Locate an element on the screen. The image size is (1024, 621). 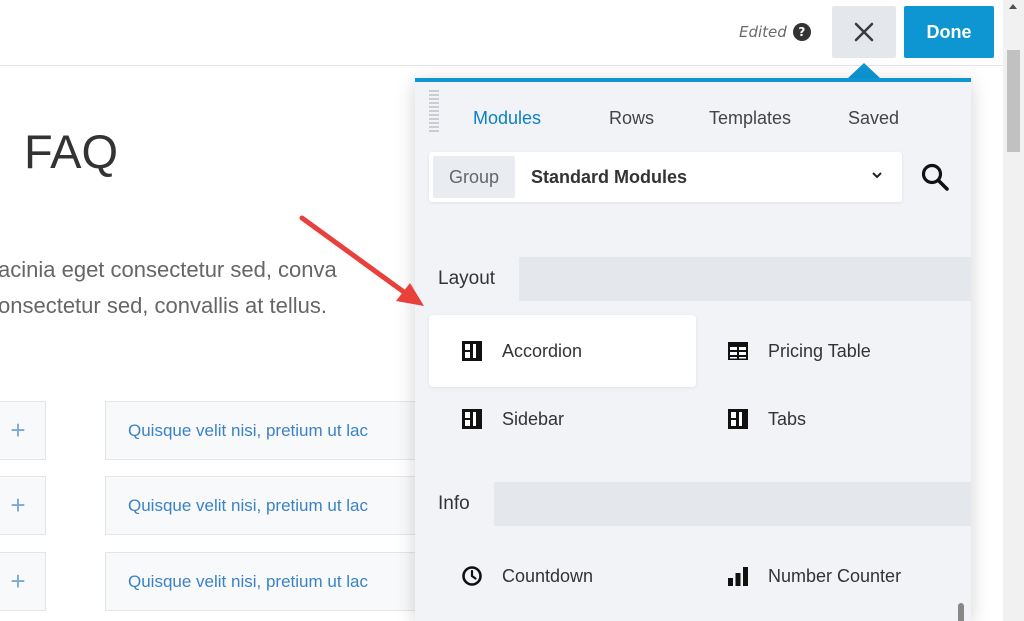
tab-saved: Saved is located at coordinates (873, 118).